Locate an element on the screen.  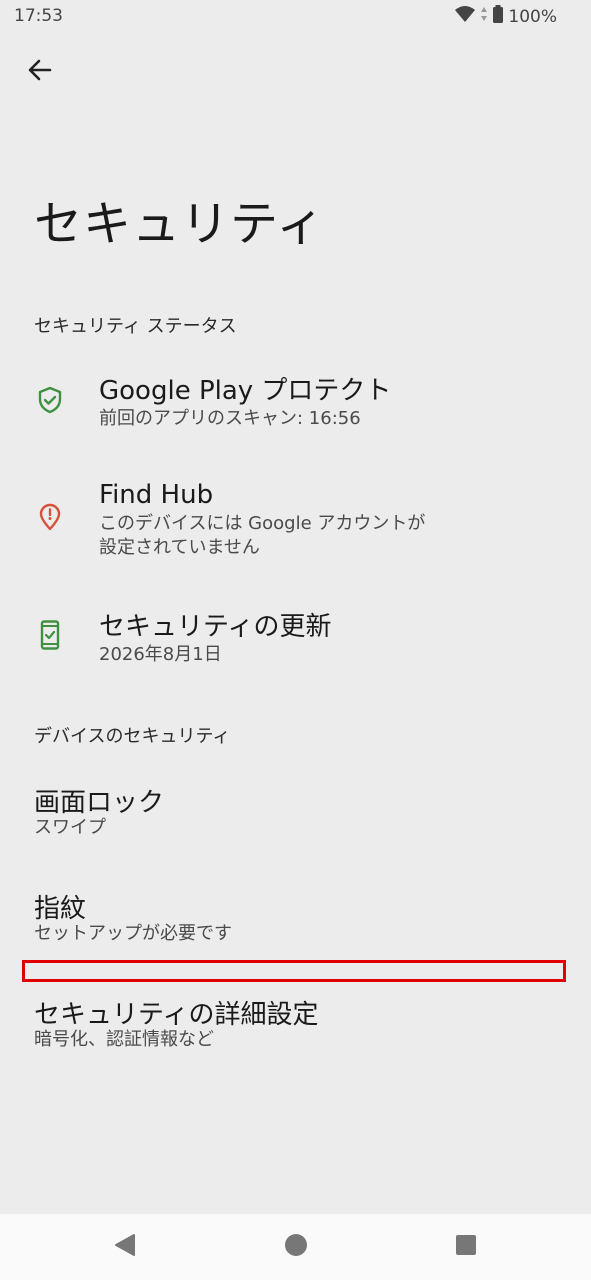
back-triangle-icon is located at coordinates (125, 1247).